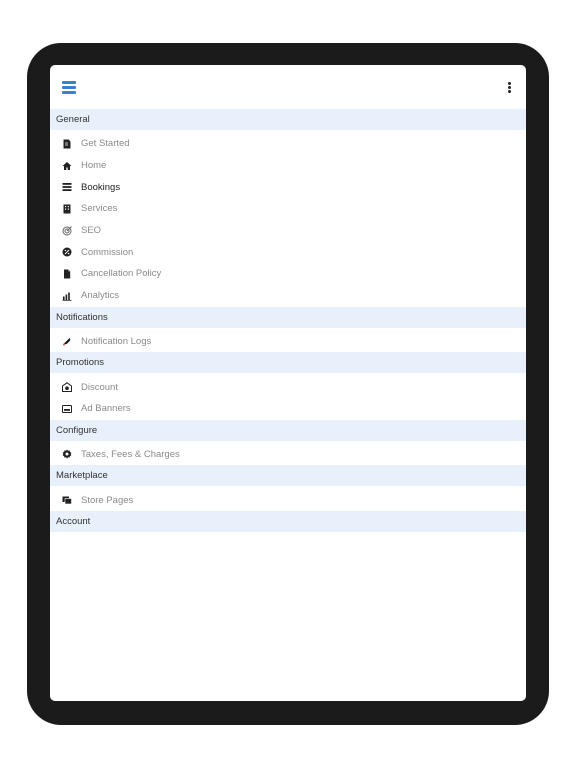  I want to click on menu-item-label: SEO, so click(91, 231).